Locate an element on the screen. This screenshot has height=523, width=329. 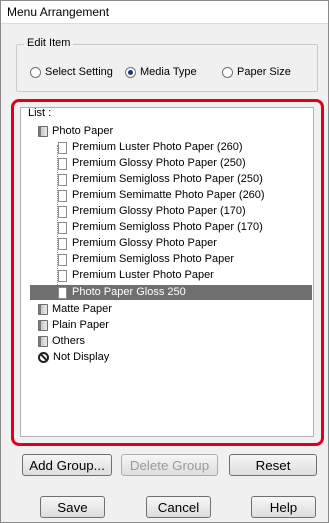
edit-item-label: Edit Item is located at coordinates (49, 43).